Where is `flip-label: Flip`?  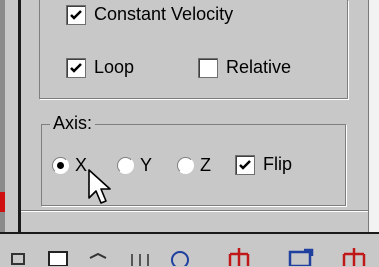
flip-label: Flip is located at coordinates (278, 164).